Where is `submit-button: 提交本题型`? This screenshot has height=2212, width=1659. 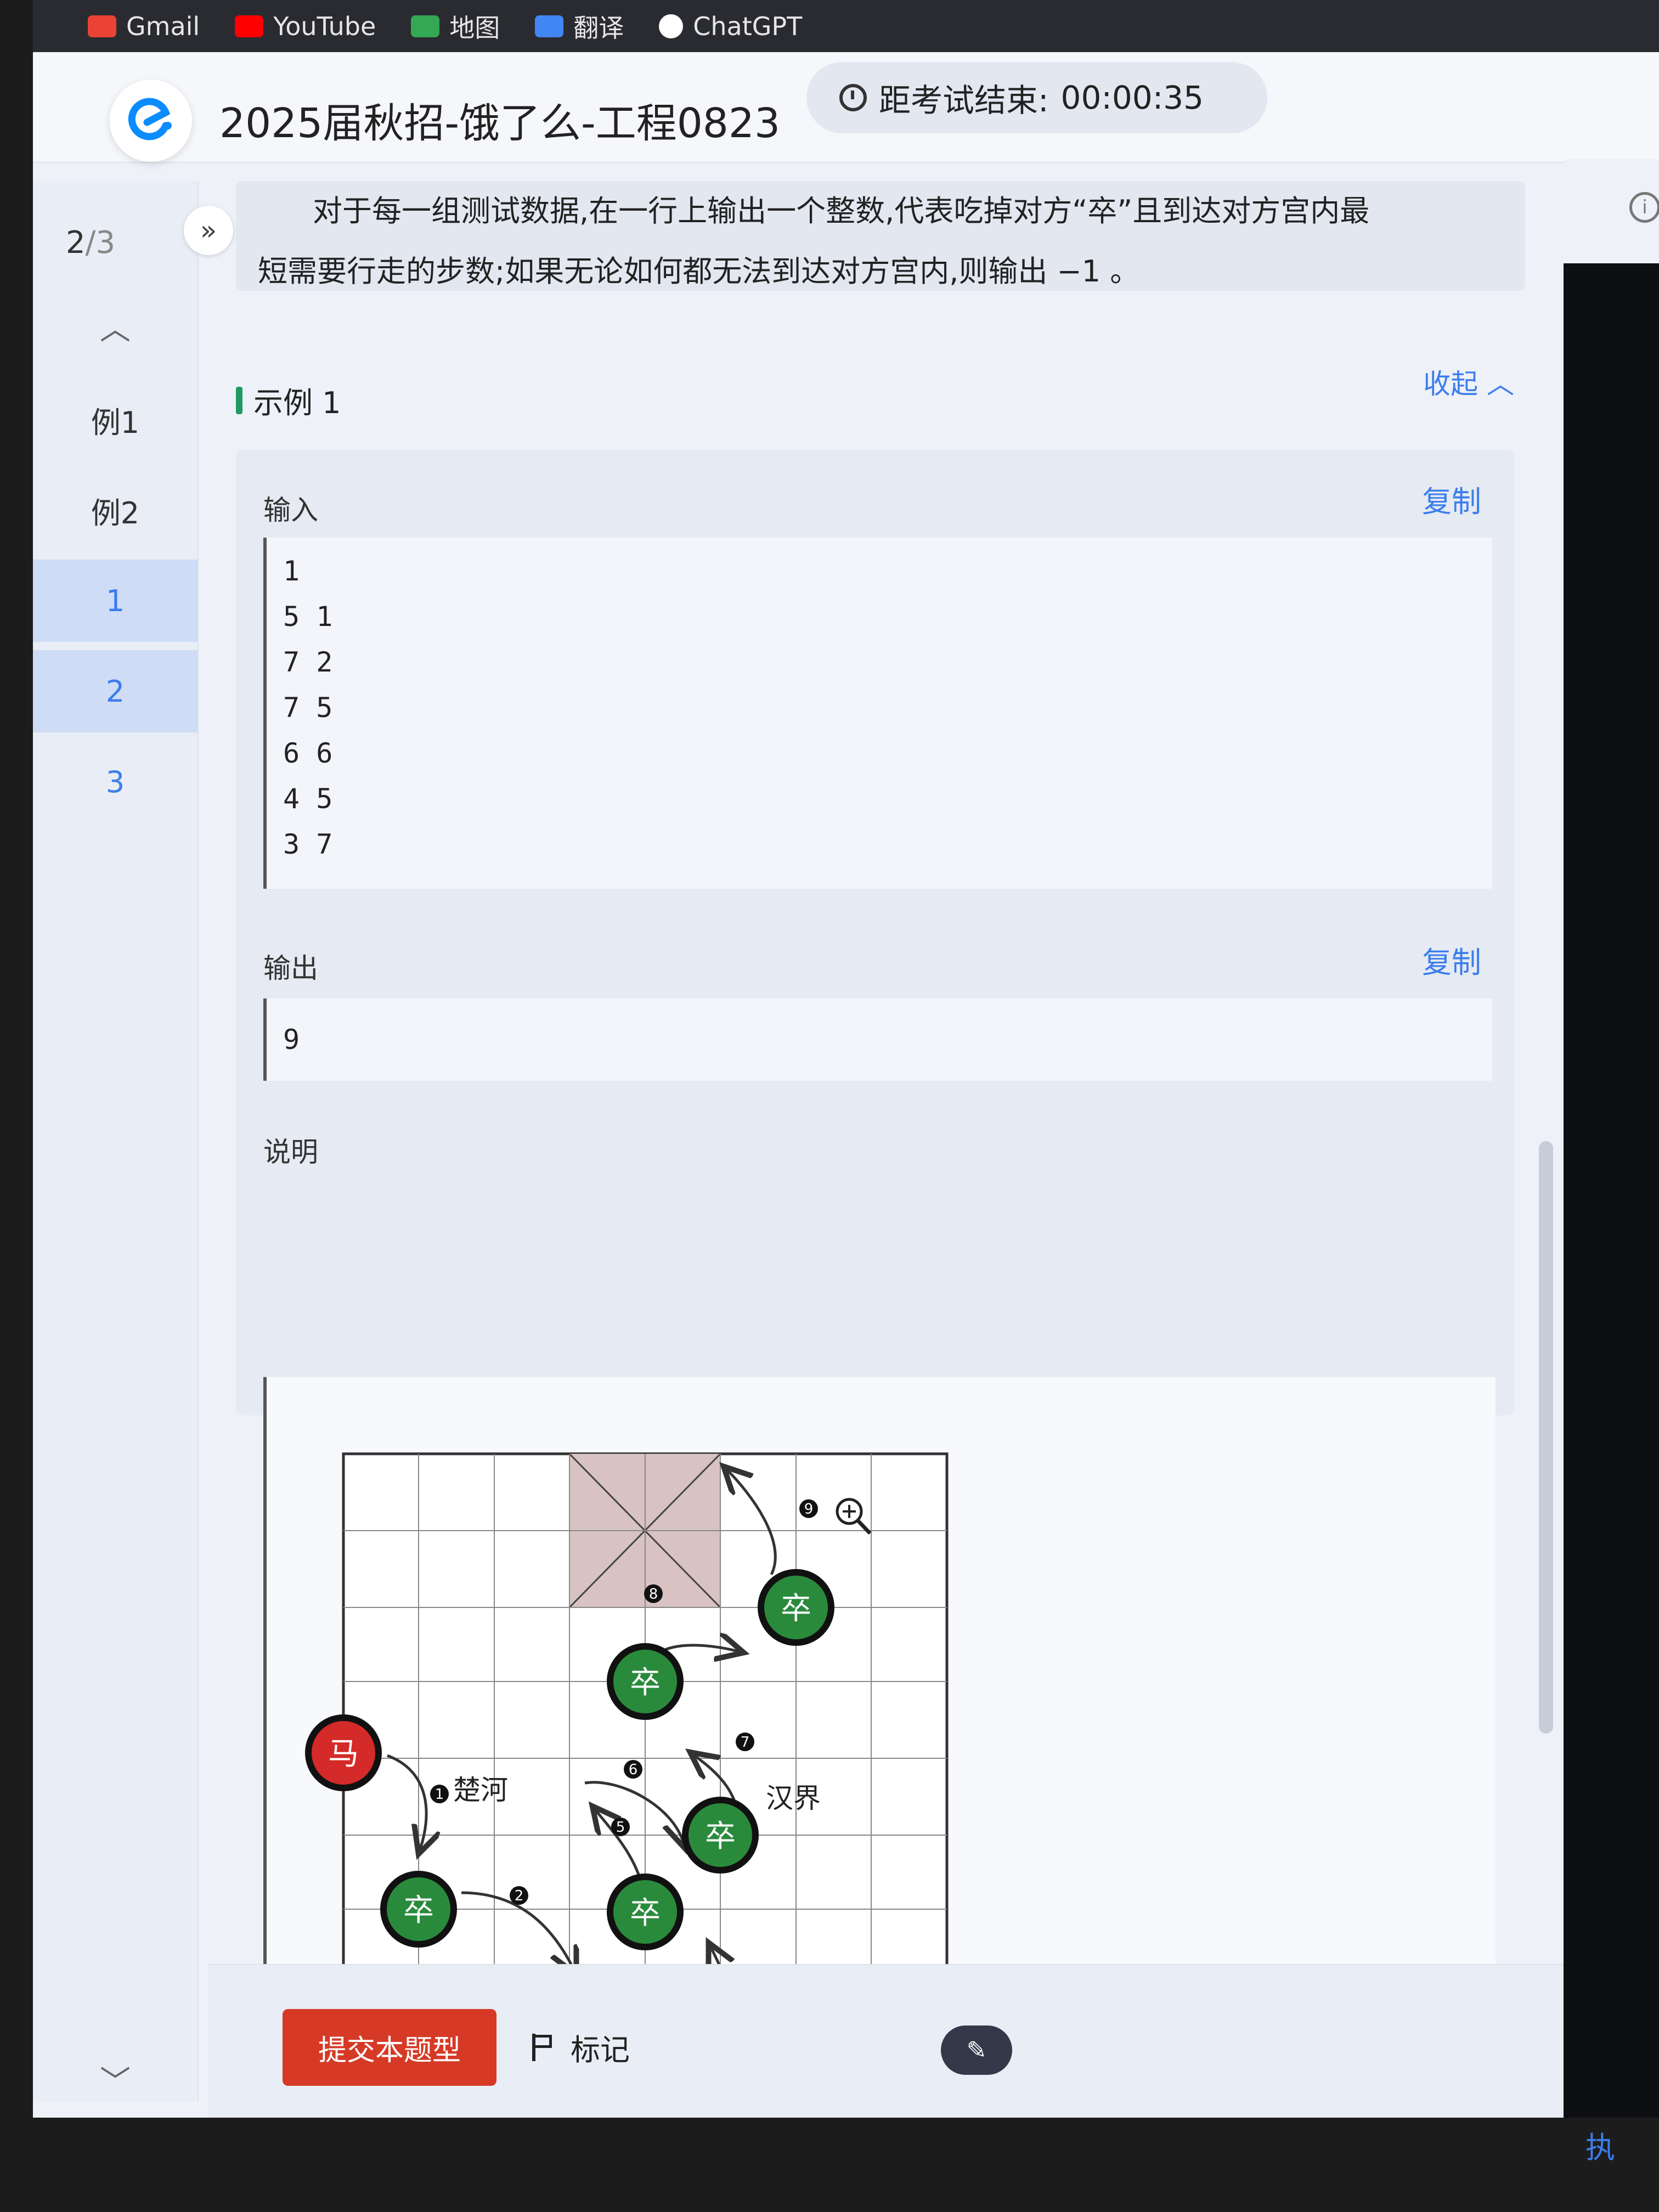 submit-button: 提交本题型 is located at coordinates (389, 2047).